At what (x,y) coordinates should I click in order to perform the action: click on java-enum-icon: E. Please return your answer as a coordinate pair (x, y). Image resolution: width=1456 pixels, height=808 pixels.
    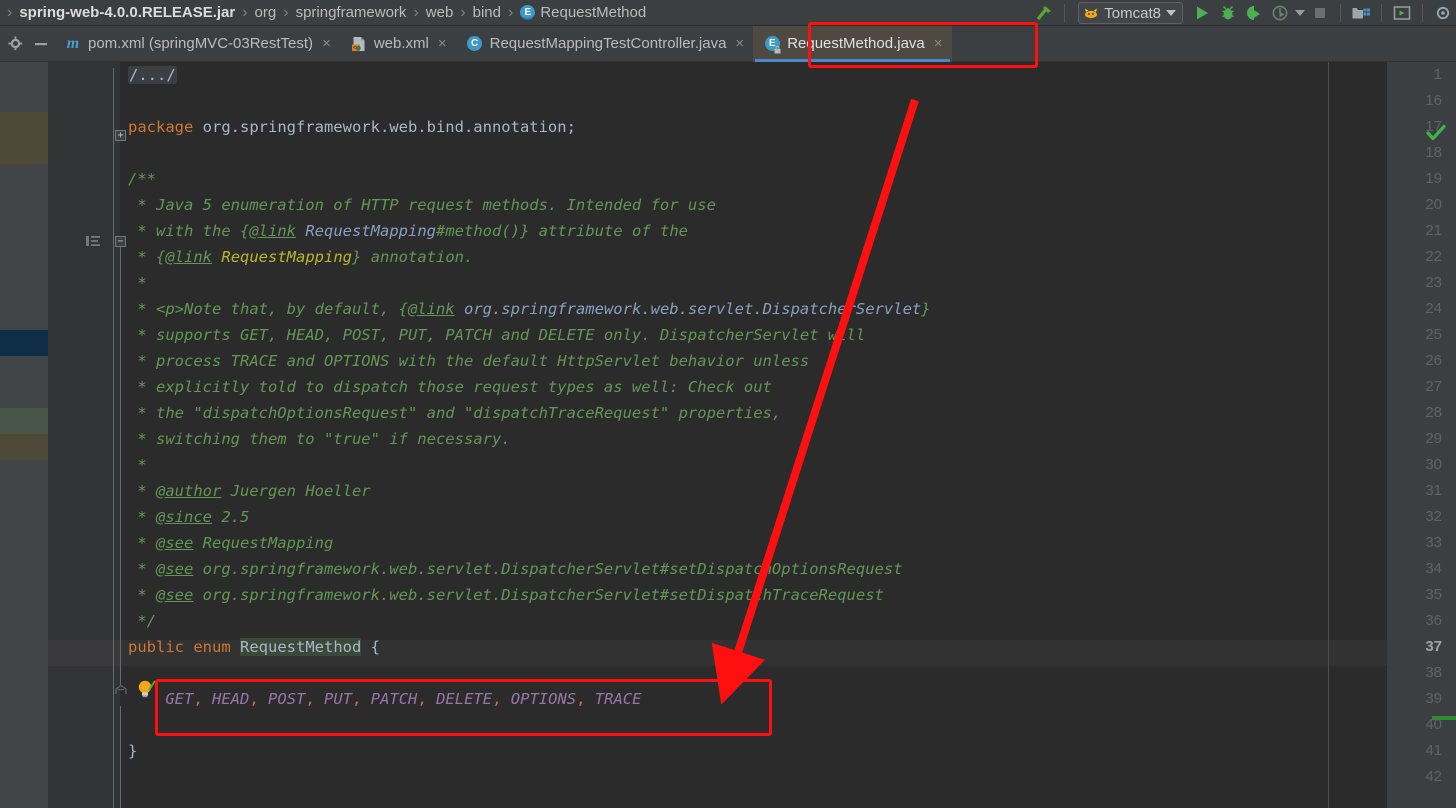
    Looking at the image, I should click on (772, 44).